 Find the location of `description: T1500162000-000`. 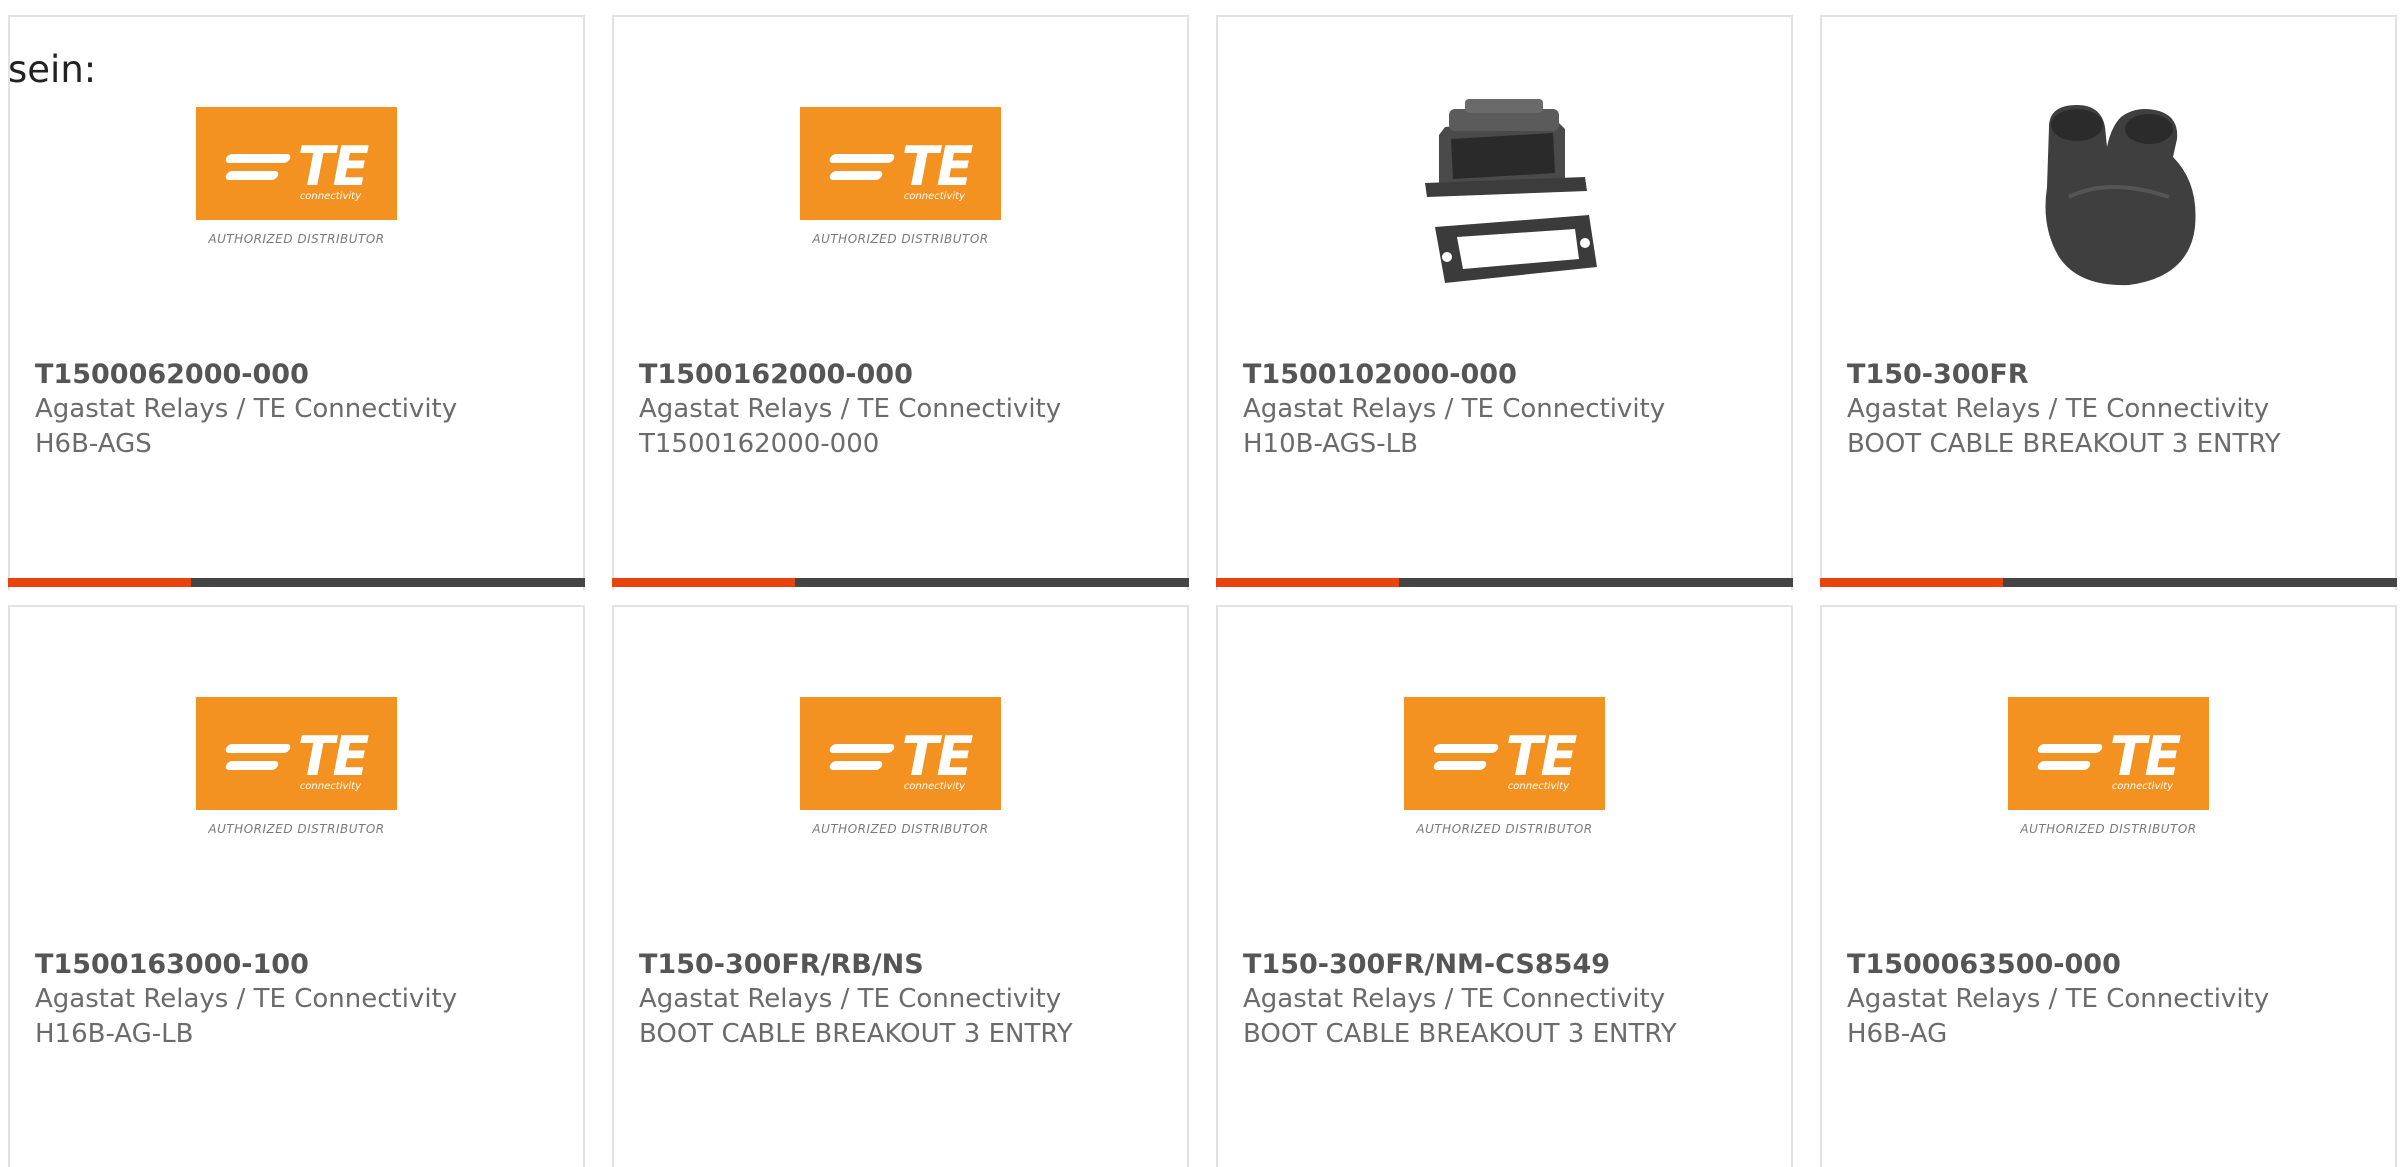

description: T1500162000-000 is located at coordinates (759, 444).